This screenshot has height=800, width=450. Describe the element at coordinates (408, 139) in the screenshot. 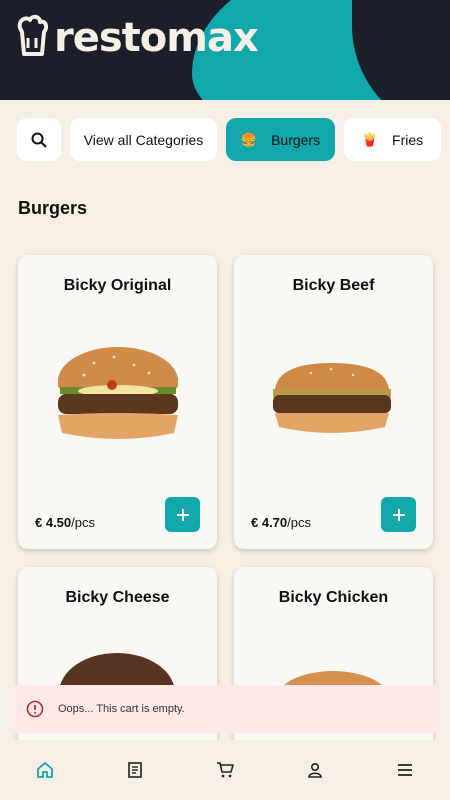

I see `category-chip-label: Fries` at that location.